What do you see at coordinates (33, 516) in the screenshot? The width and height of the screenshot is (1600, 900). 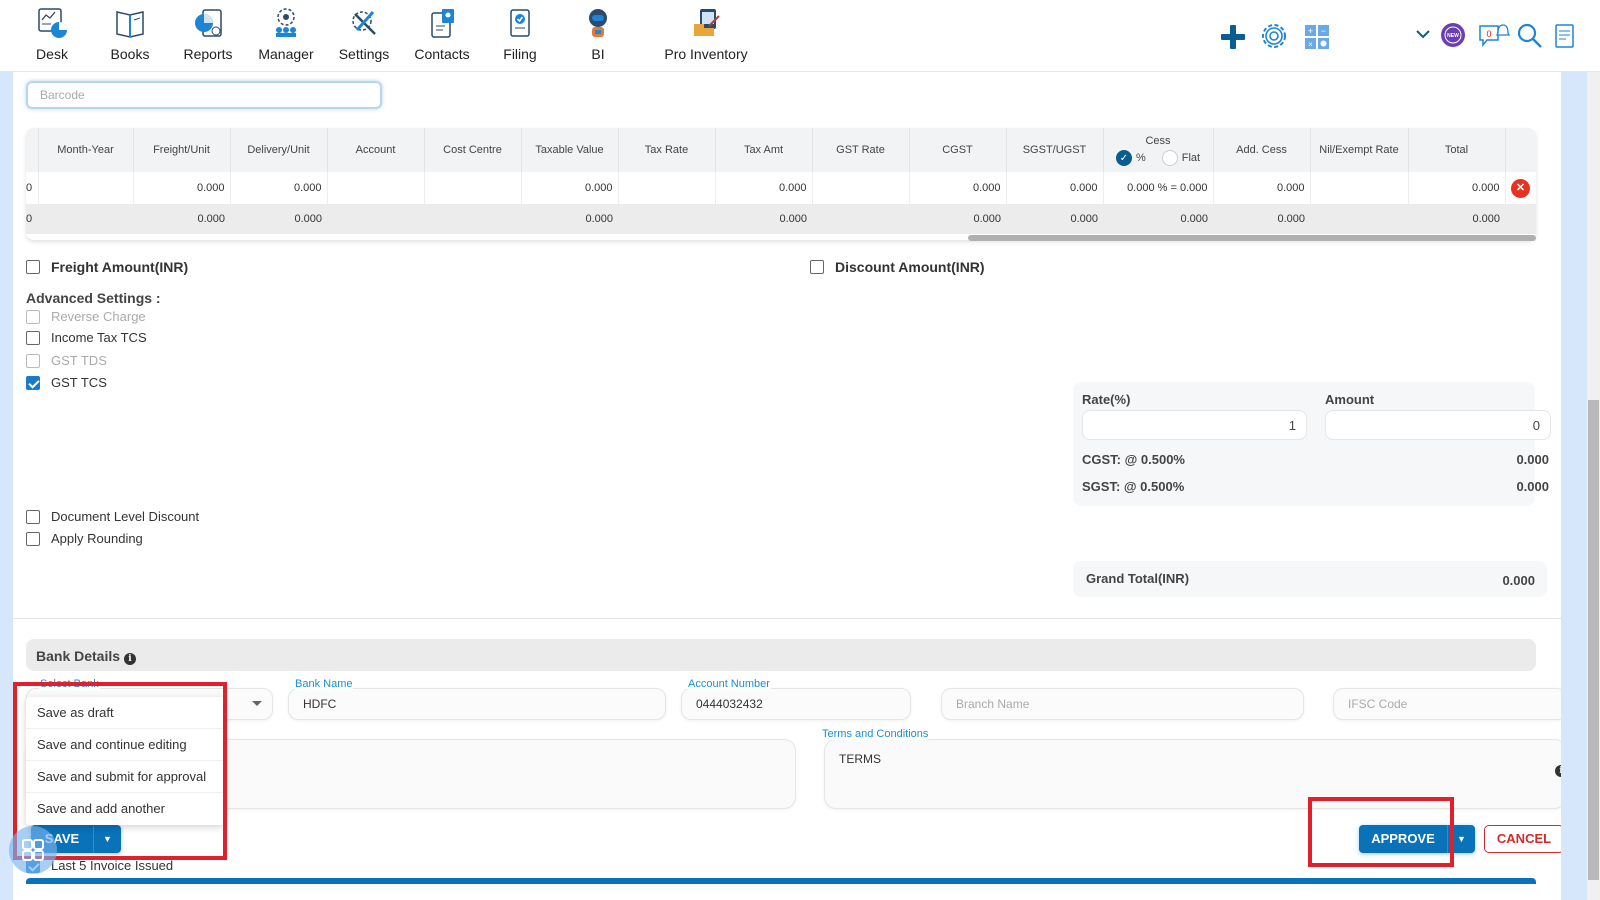 I see `document-level-discount-box` at bounding box center [33, 516].